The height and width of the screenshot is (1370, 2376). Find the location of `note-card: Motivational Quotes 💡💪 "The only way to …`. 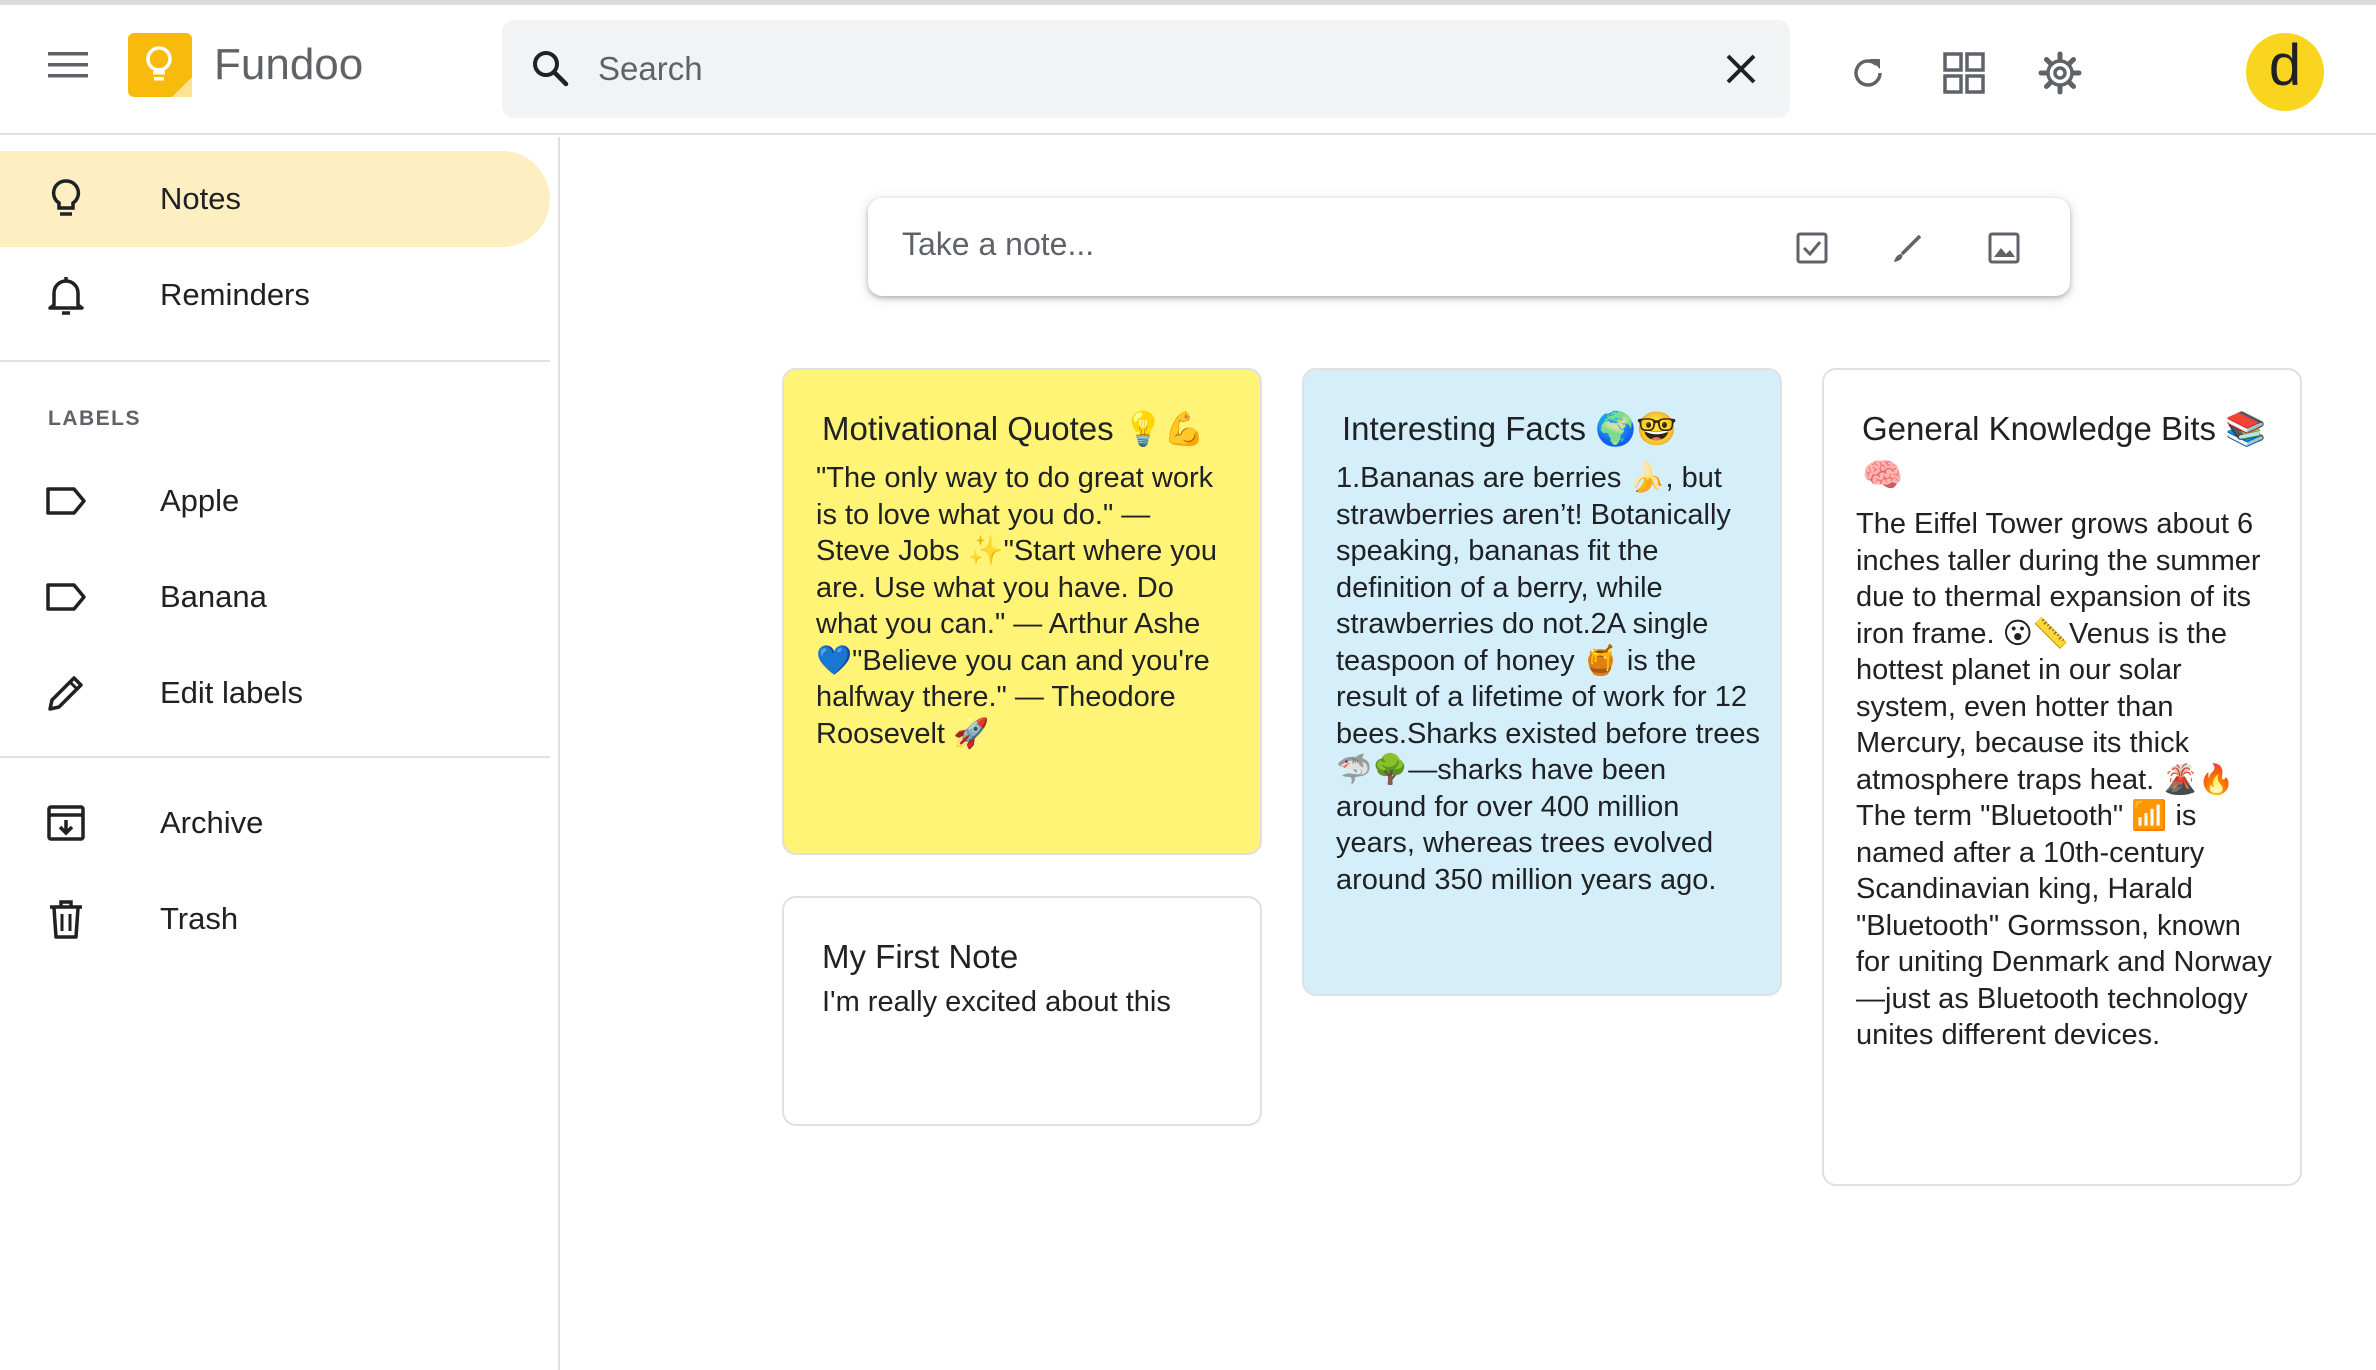

note-card: Motivational Quotes 💡💪 "The only way to … is located at coordinates (1022, 611).